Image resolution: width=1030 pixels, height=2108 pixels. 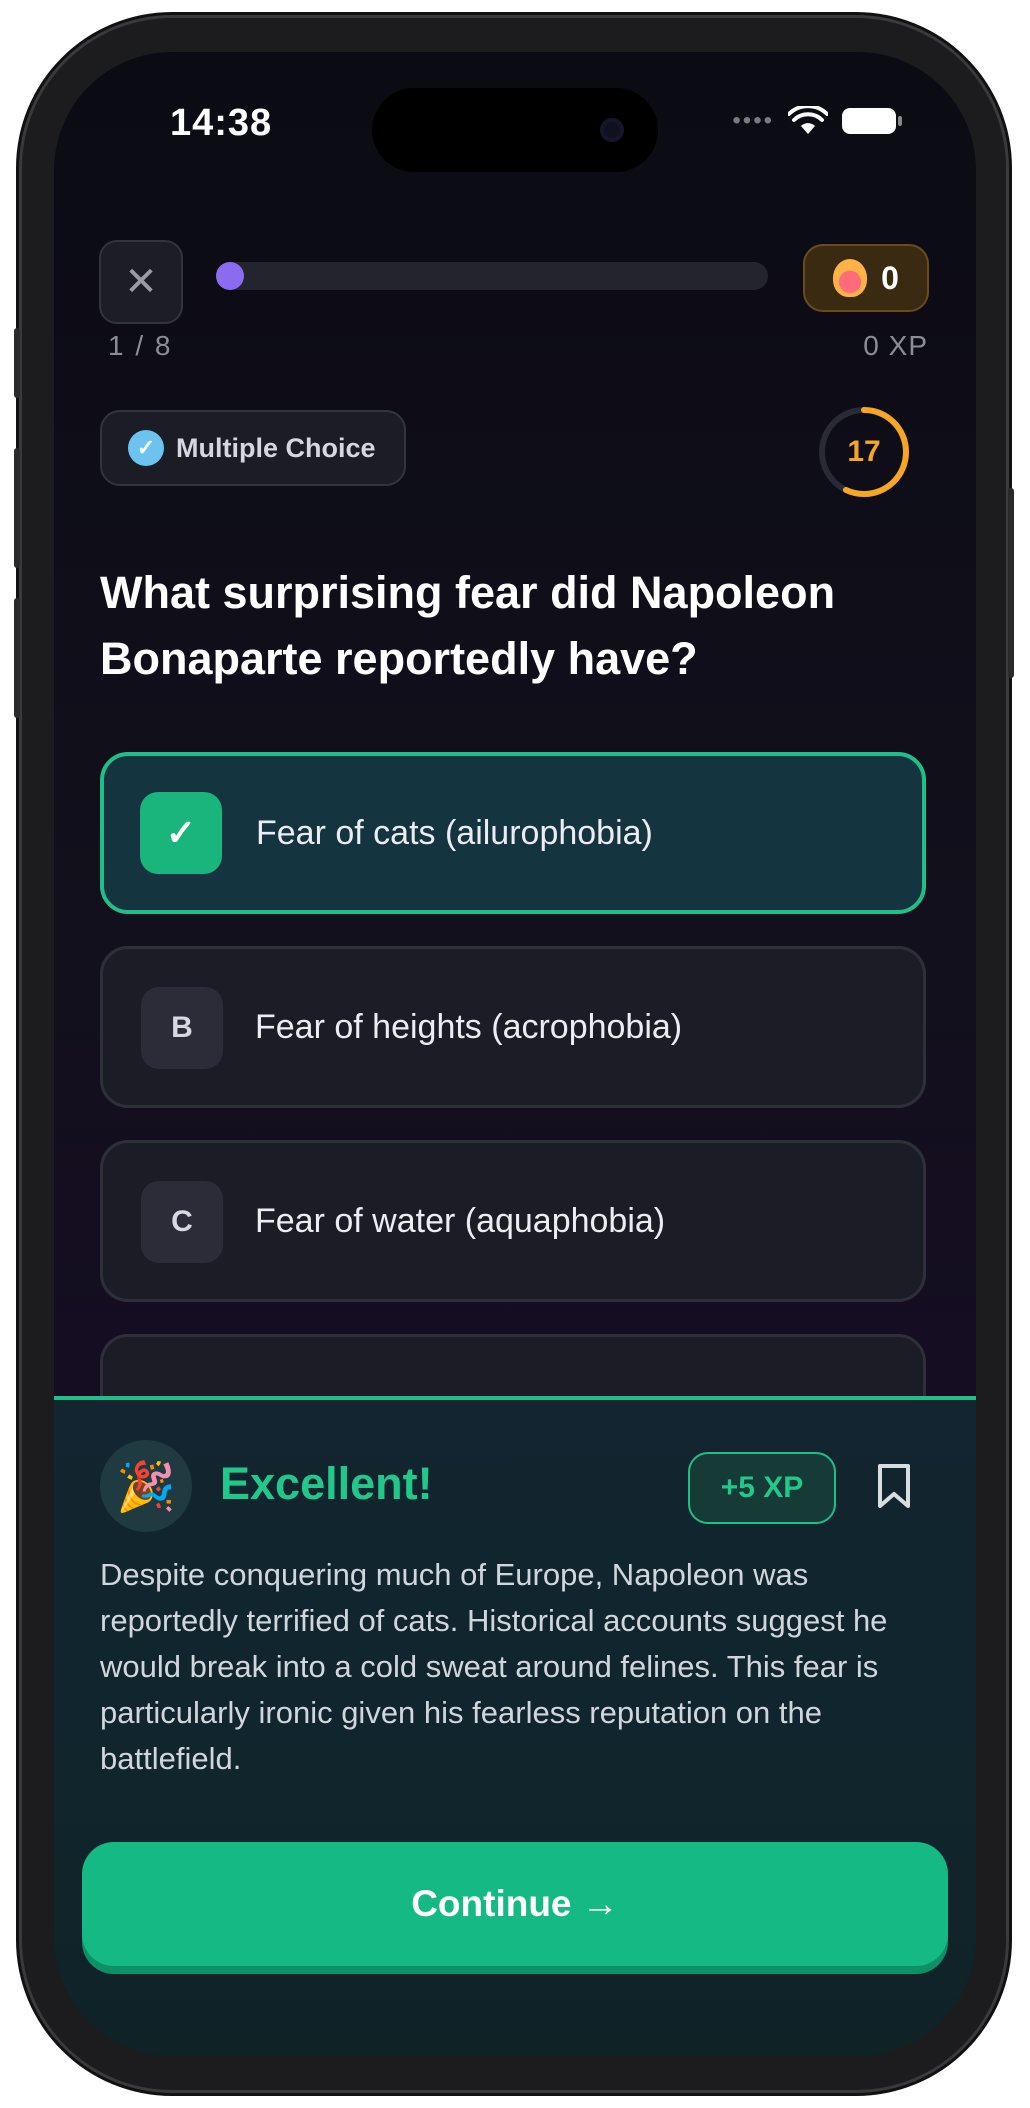 I want to click on flame-icon, so click(x=850, y=278).